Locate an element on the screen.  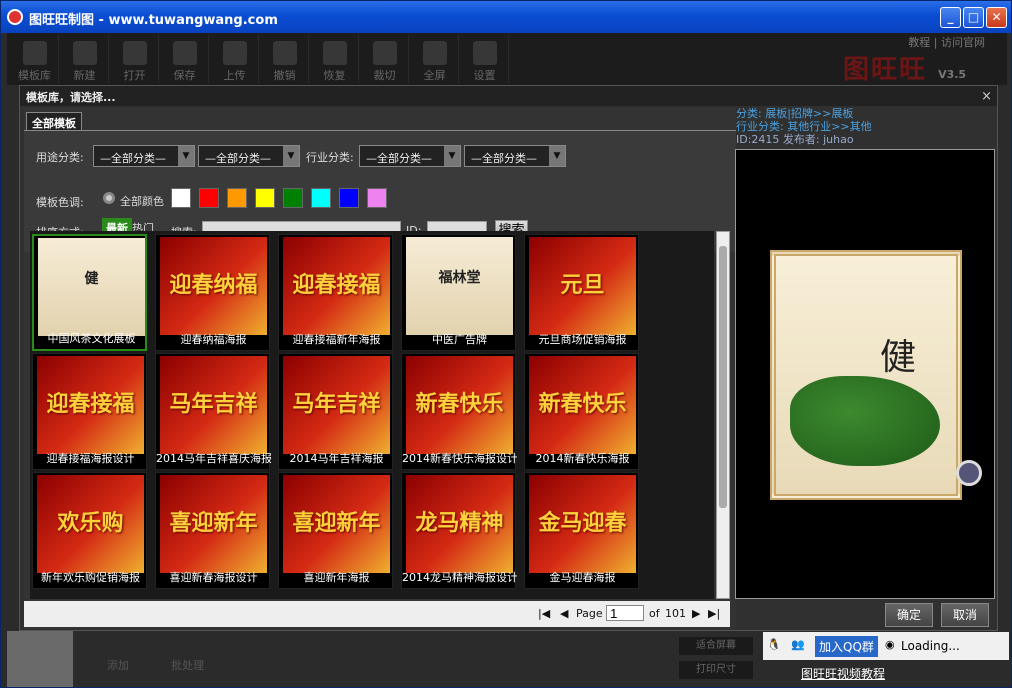
template-thumbnail-art: 新春快乐 is located at coordinates (582, 404).